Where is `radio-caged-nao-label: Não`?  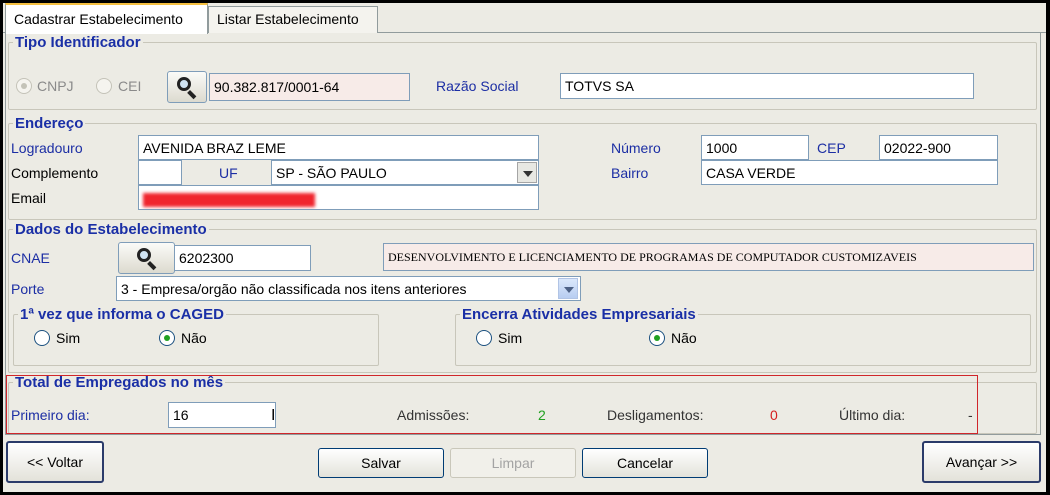 radio-caged-nao-label: Não is located at coordinates (194, 338).